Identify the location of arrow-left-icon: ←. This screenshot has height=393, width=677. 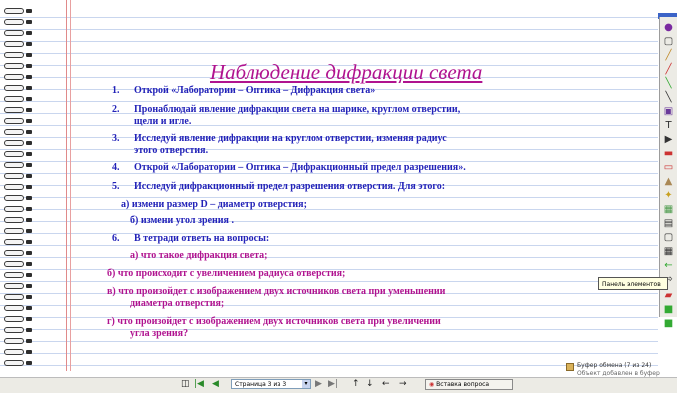
(668, 265).